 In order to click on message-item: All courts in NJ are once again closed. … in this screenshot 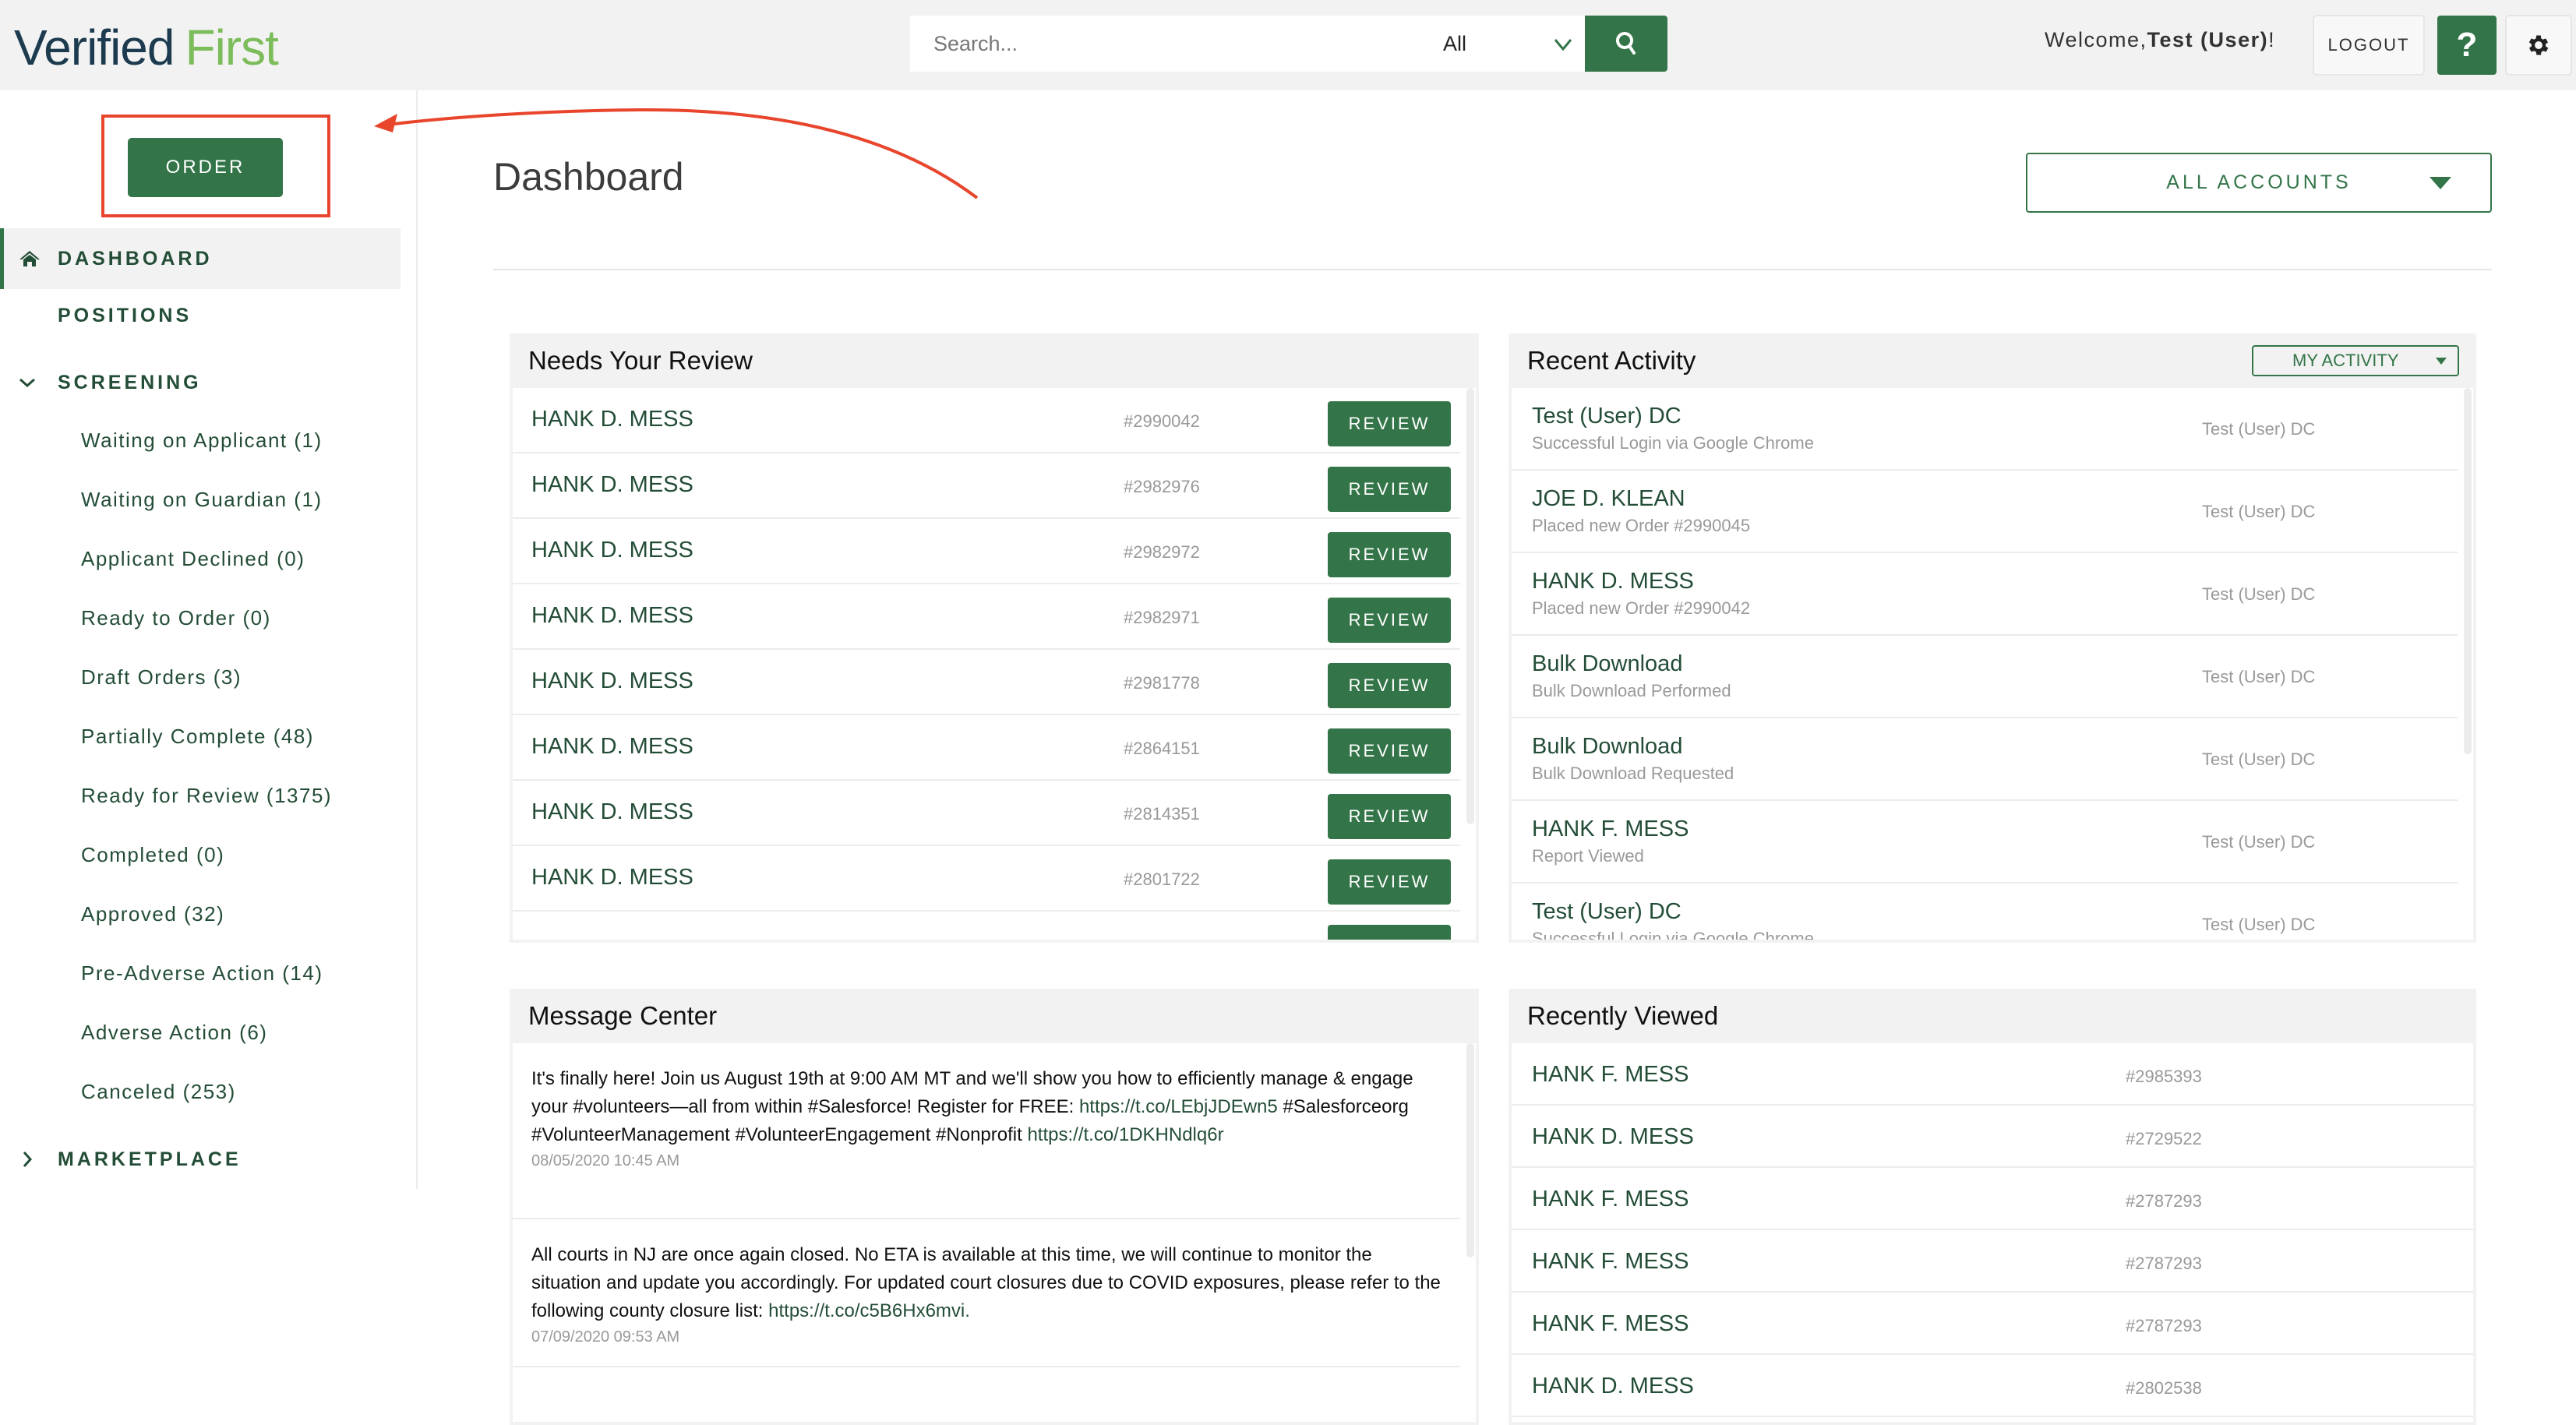, I will do `click(986, 1293)`.